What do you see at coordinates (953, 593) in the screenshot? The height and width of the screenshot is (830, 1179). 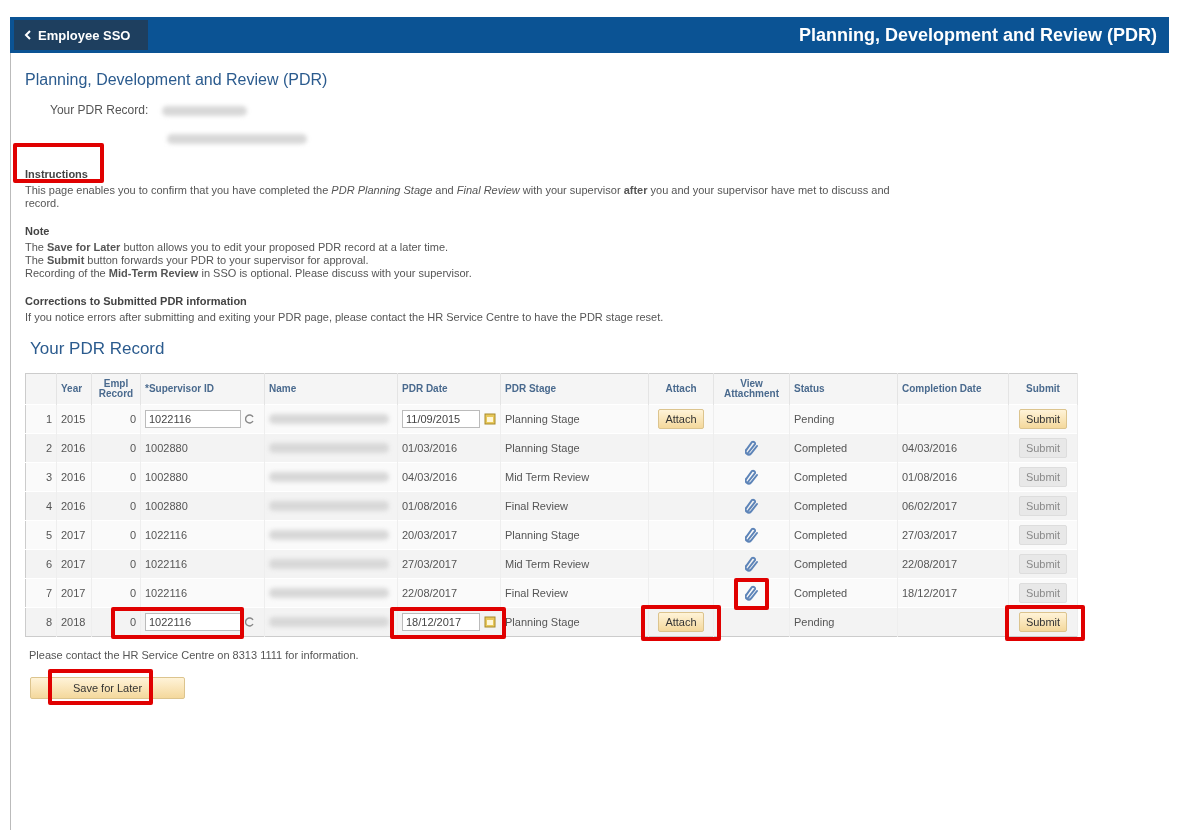 I see `table-cell: 18/12/2017` at bounding box center [953, 593].